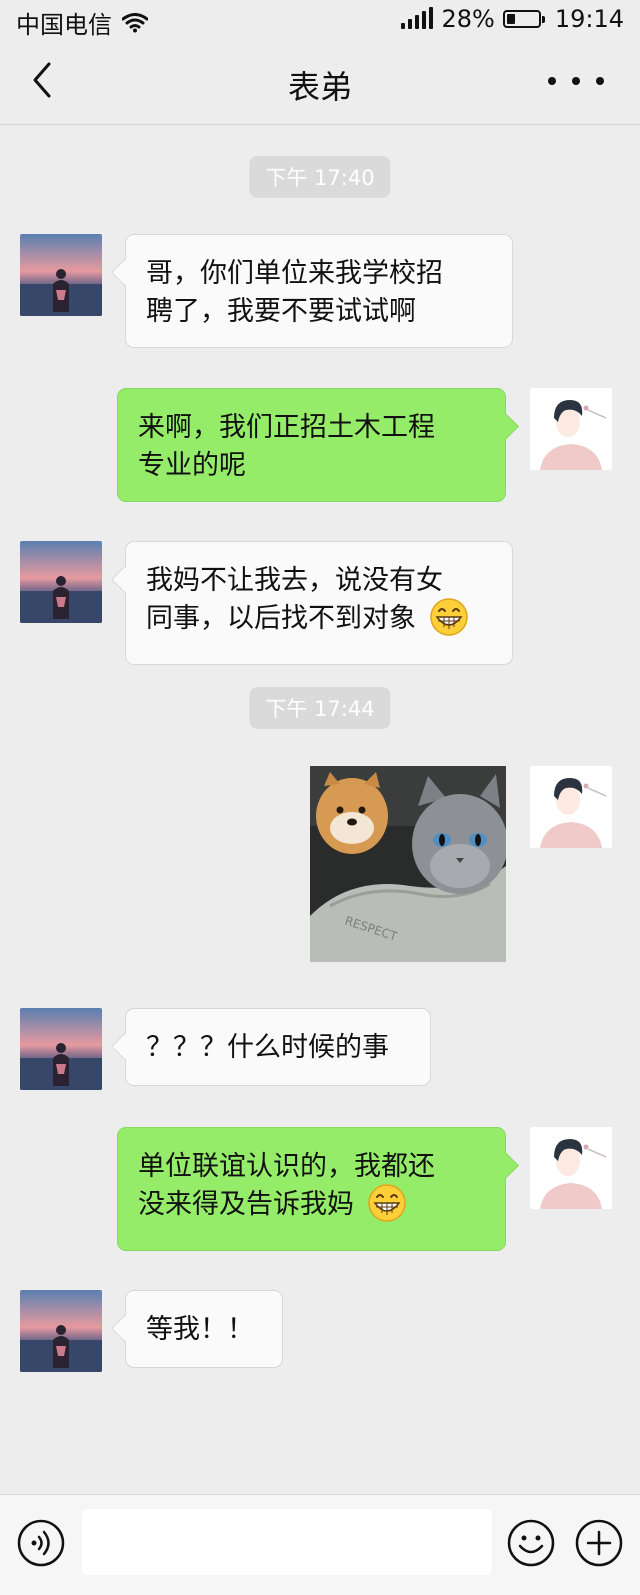 Image resolution: width=640 pixels, height=1595 pixels. Describe the element at coordinates (200, 1329) in the screenshot. I see `message-text: 等我！！` at that location.